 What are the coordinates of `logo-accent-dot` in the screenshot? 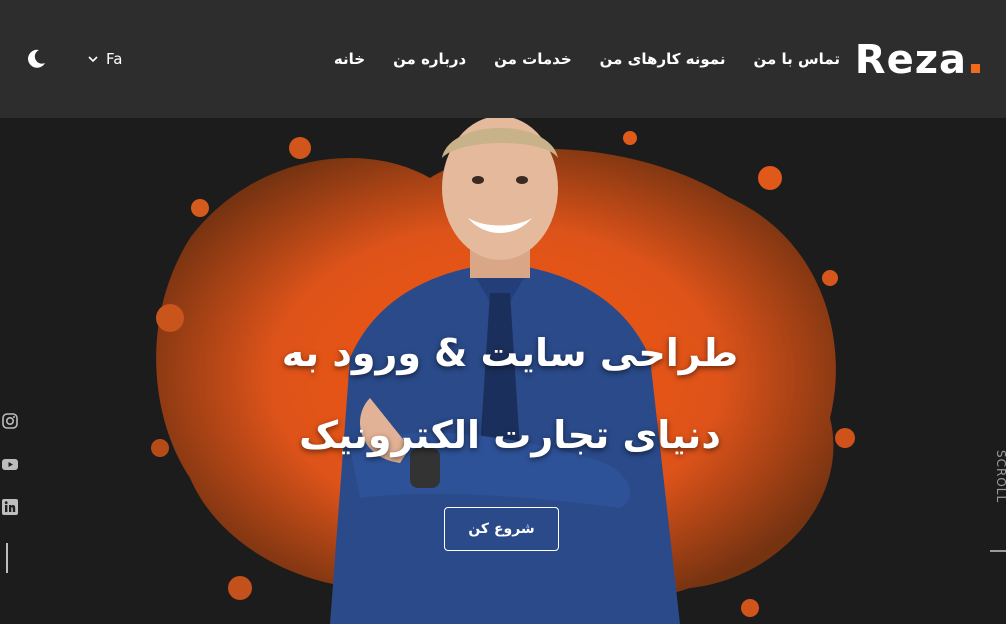 It's located at (975, 68).